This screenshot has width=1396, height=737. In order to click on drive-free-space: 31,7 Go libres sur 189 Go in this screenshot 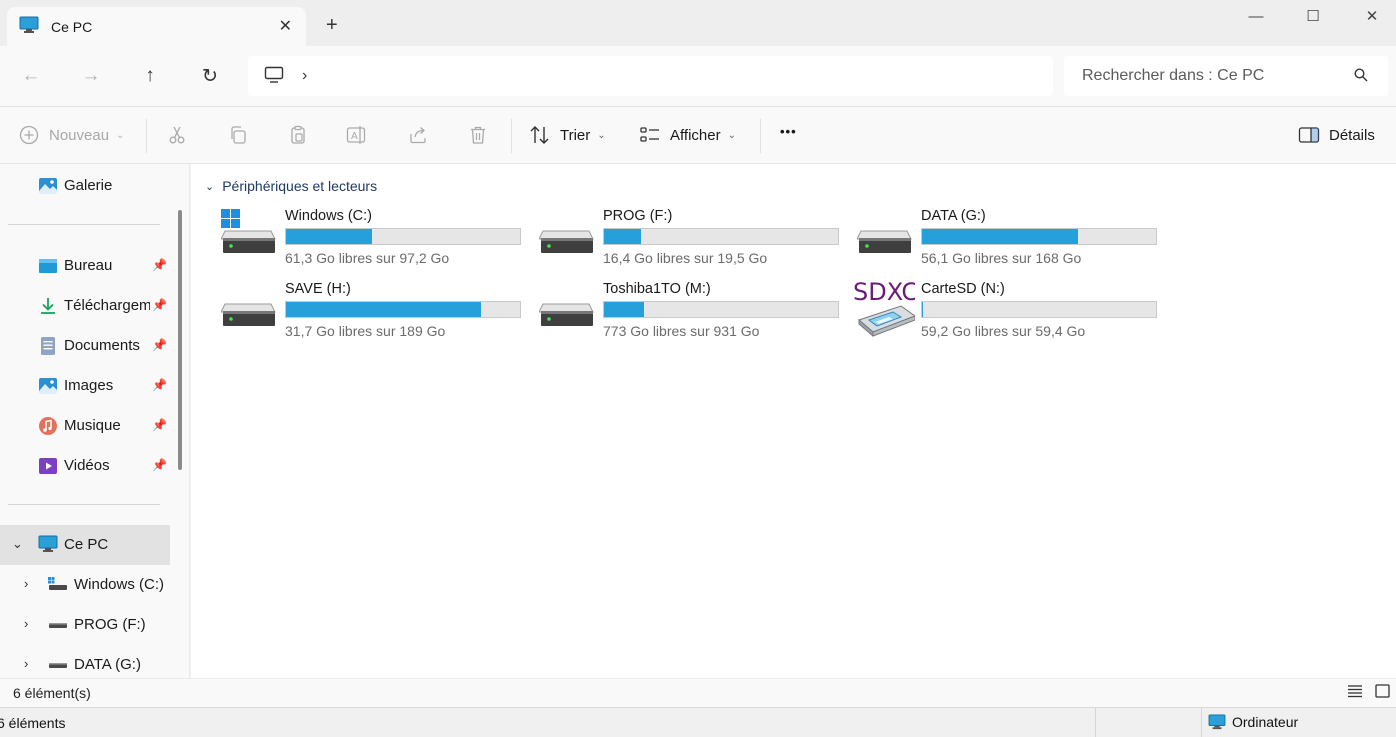, I will do `click(365, 331)`.